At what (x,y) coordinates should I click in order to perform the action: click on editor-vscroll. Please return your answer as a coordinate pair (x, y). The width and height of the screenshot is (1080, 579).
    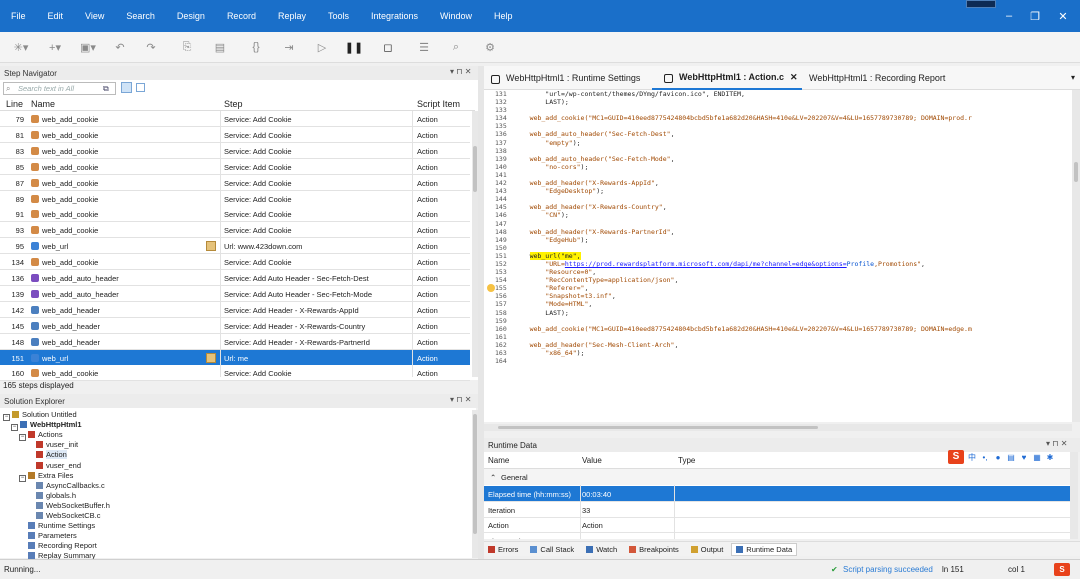
    Looking at the image, I should click on (1076, 256).